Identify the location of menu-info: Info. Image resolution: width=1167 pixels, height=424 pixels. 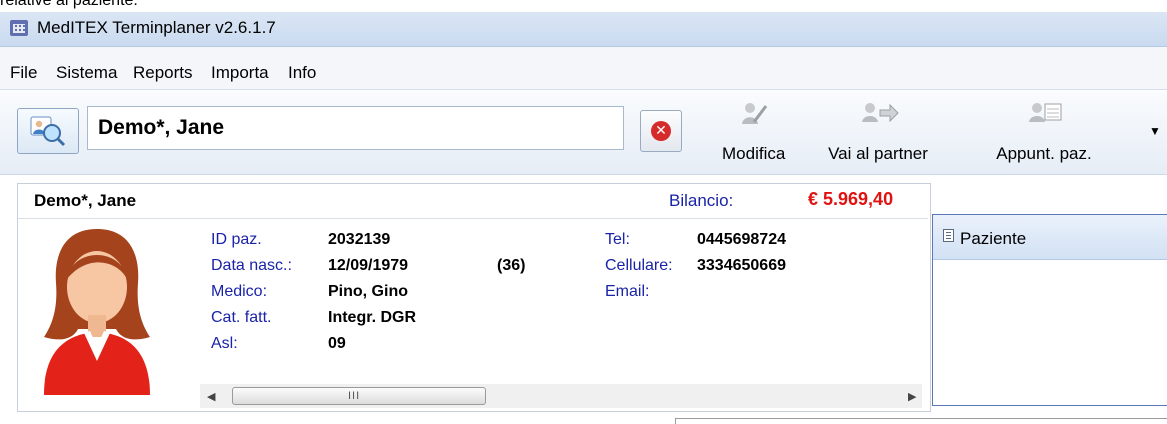
(302, 73).